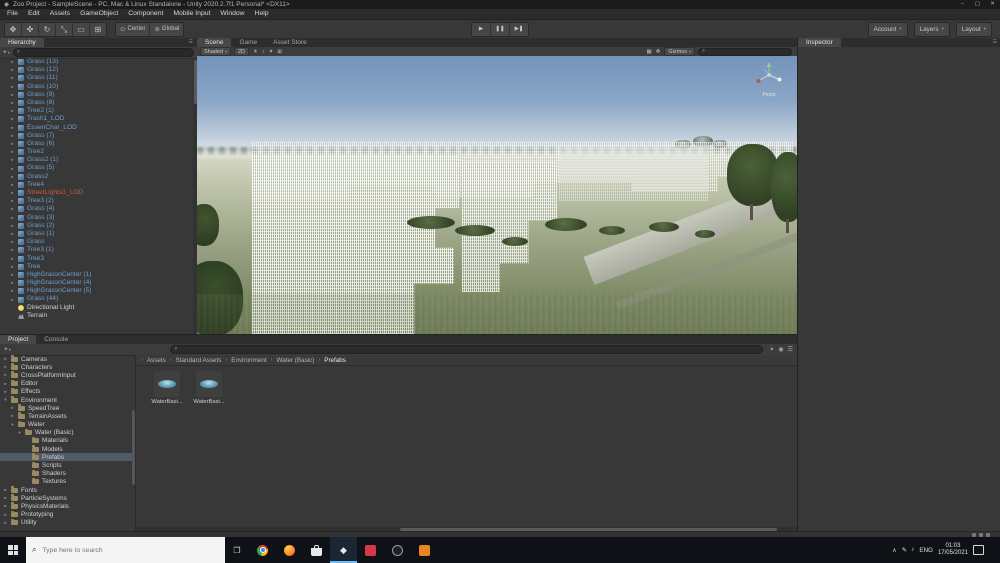 The height and width of the screenshot is (563, 1000). What do you see at coordinates (819, 42) in the screenshot?
I see `tab-inspector: Inspector` at bounding box center [819, 42].